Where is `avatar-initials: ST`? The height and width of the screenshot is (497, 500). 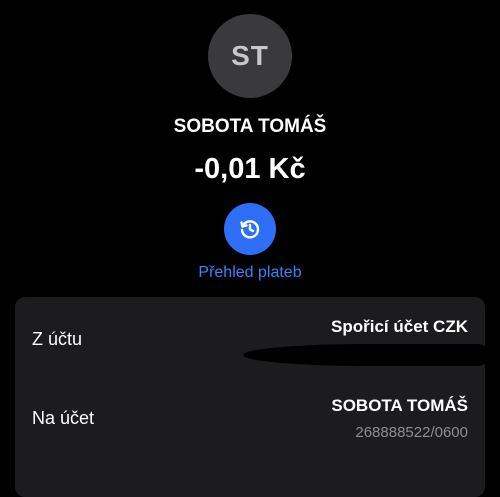 avatar-initials: ST is located at coordinates (250, 55).